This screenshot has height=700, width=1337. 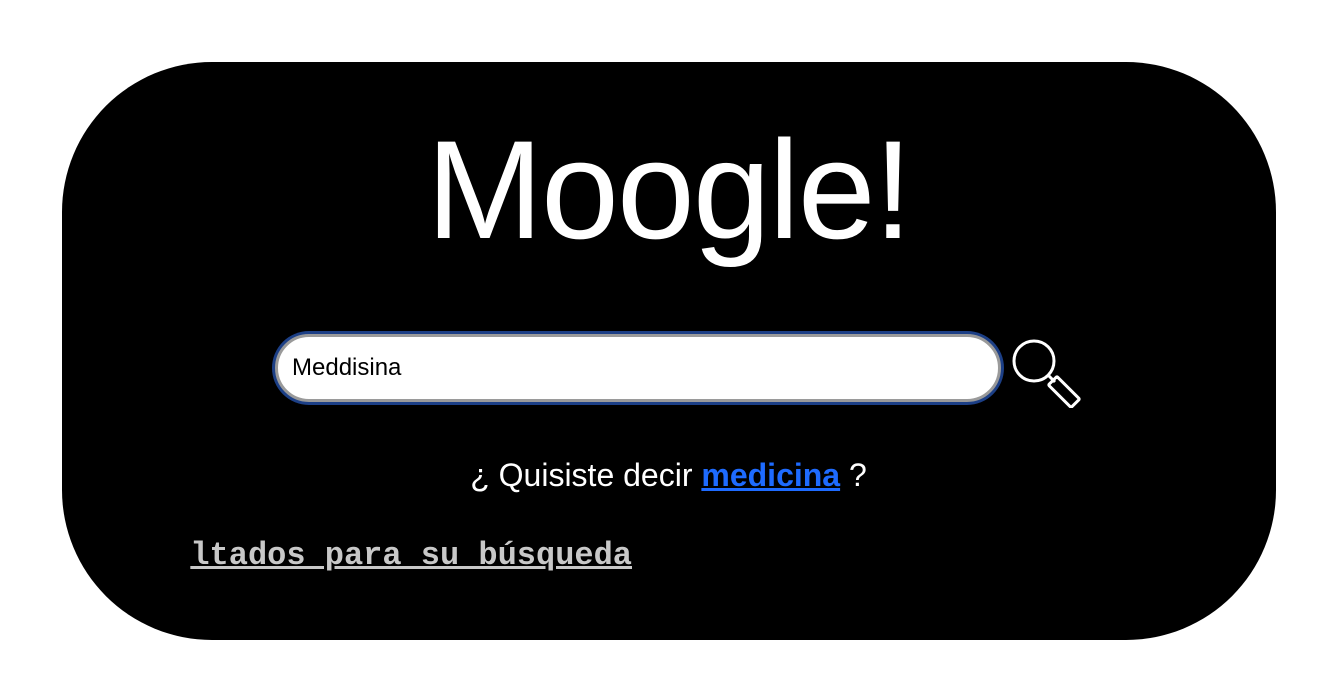 I want to click on search-button, so click(x=1047, y=371).